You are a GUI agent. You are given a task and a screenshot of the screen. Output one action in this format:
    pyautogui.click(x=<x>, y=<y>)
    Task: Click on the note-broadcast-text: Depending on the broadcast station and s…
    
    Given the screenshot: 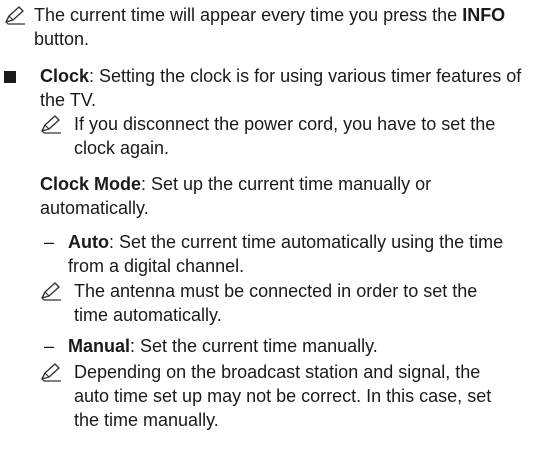 What is the action you would take?
    pyautogui.click(x=283, y=396)
    